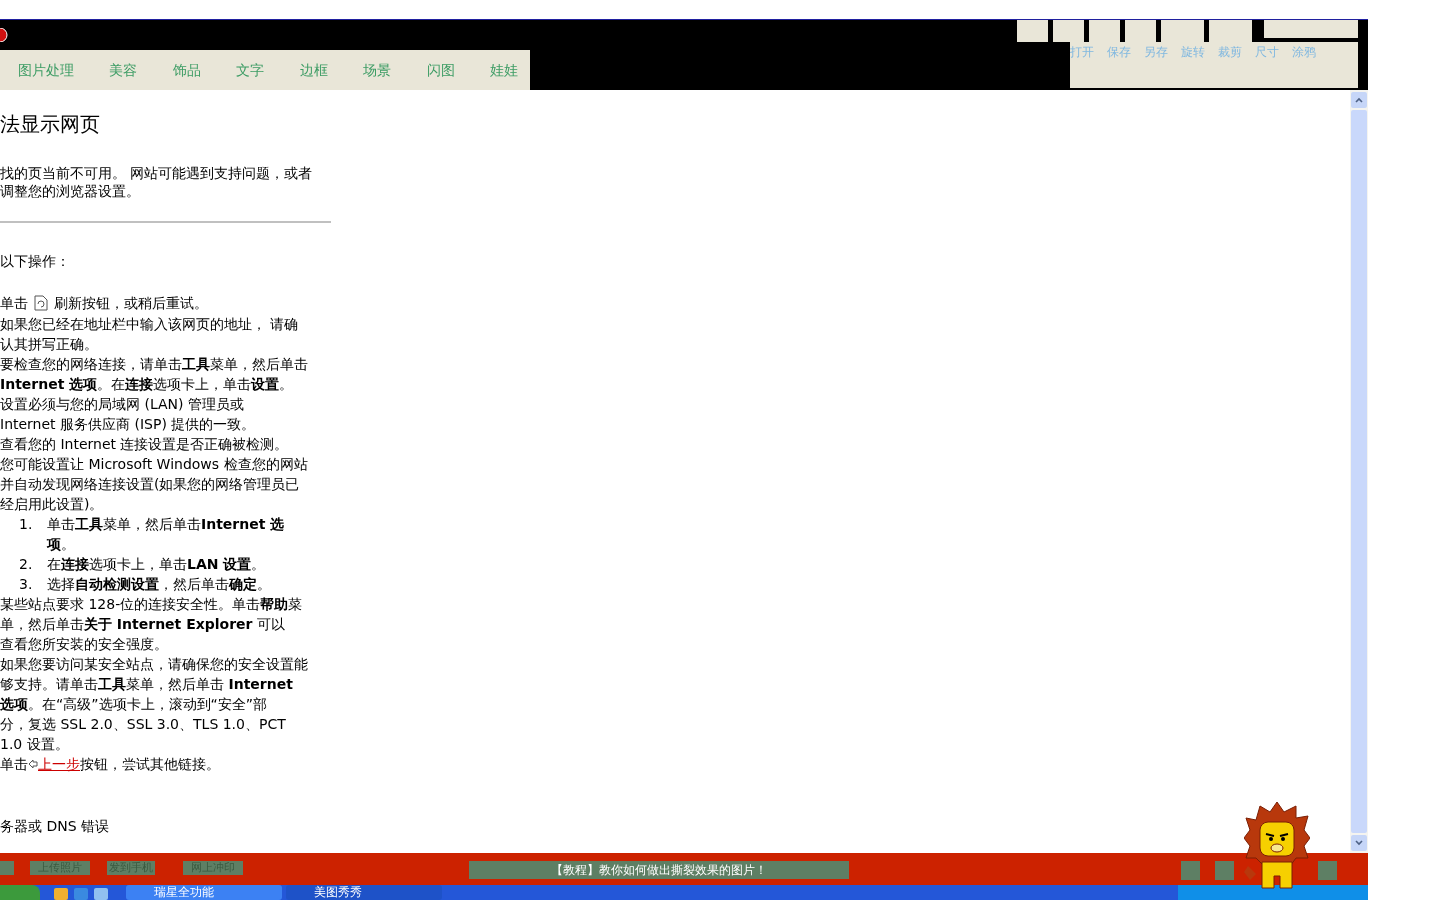 The image size is (1440, 900). I want to click on refresh-icon, so click(41, 303).